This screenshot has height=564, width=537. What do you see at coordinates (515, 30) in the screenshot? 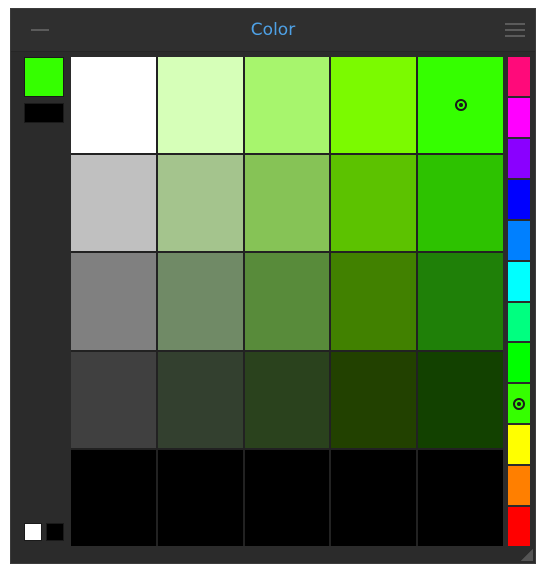
I see `menu-icon` at bounding box center [515, 30].